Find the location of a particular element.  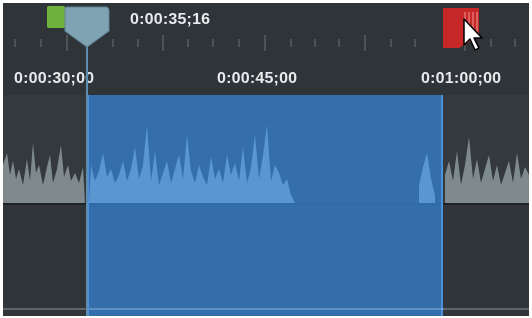

playhead-handle is located at coordinates (87, 27).